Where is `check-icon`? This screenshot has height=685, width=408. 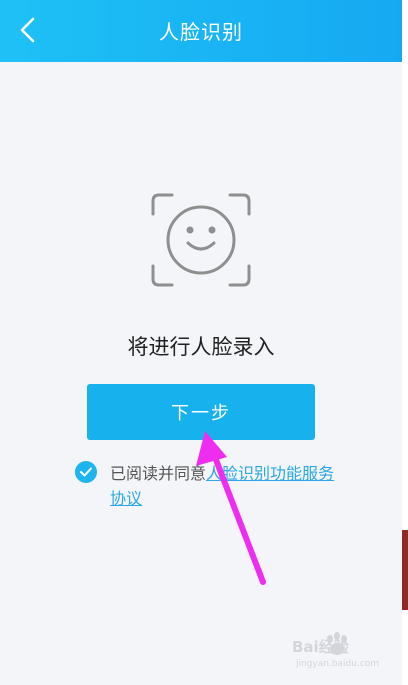 check-icon is located at coordinates (86, 472).